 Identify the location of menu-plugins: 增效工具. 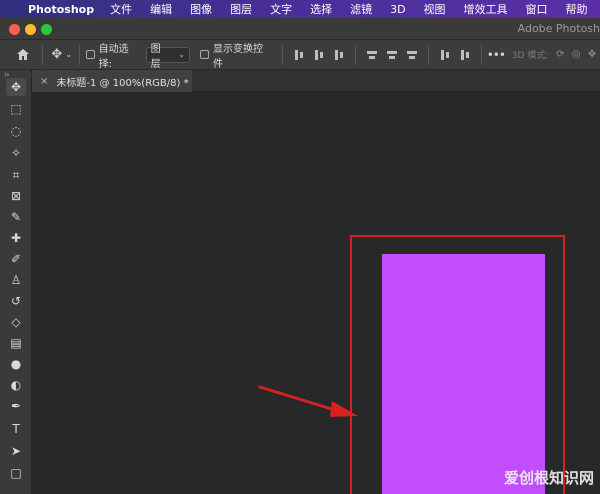
(486, 9).